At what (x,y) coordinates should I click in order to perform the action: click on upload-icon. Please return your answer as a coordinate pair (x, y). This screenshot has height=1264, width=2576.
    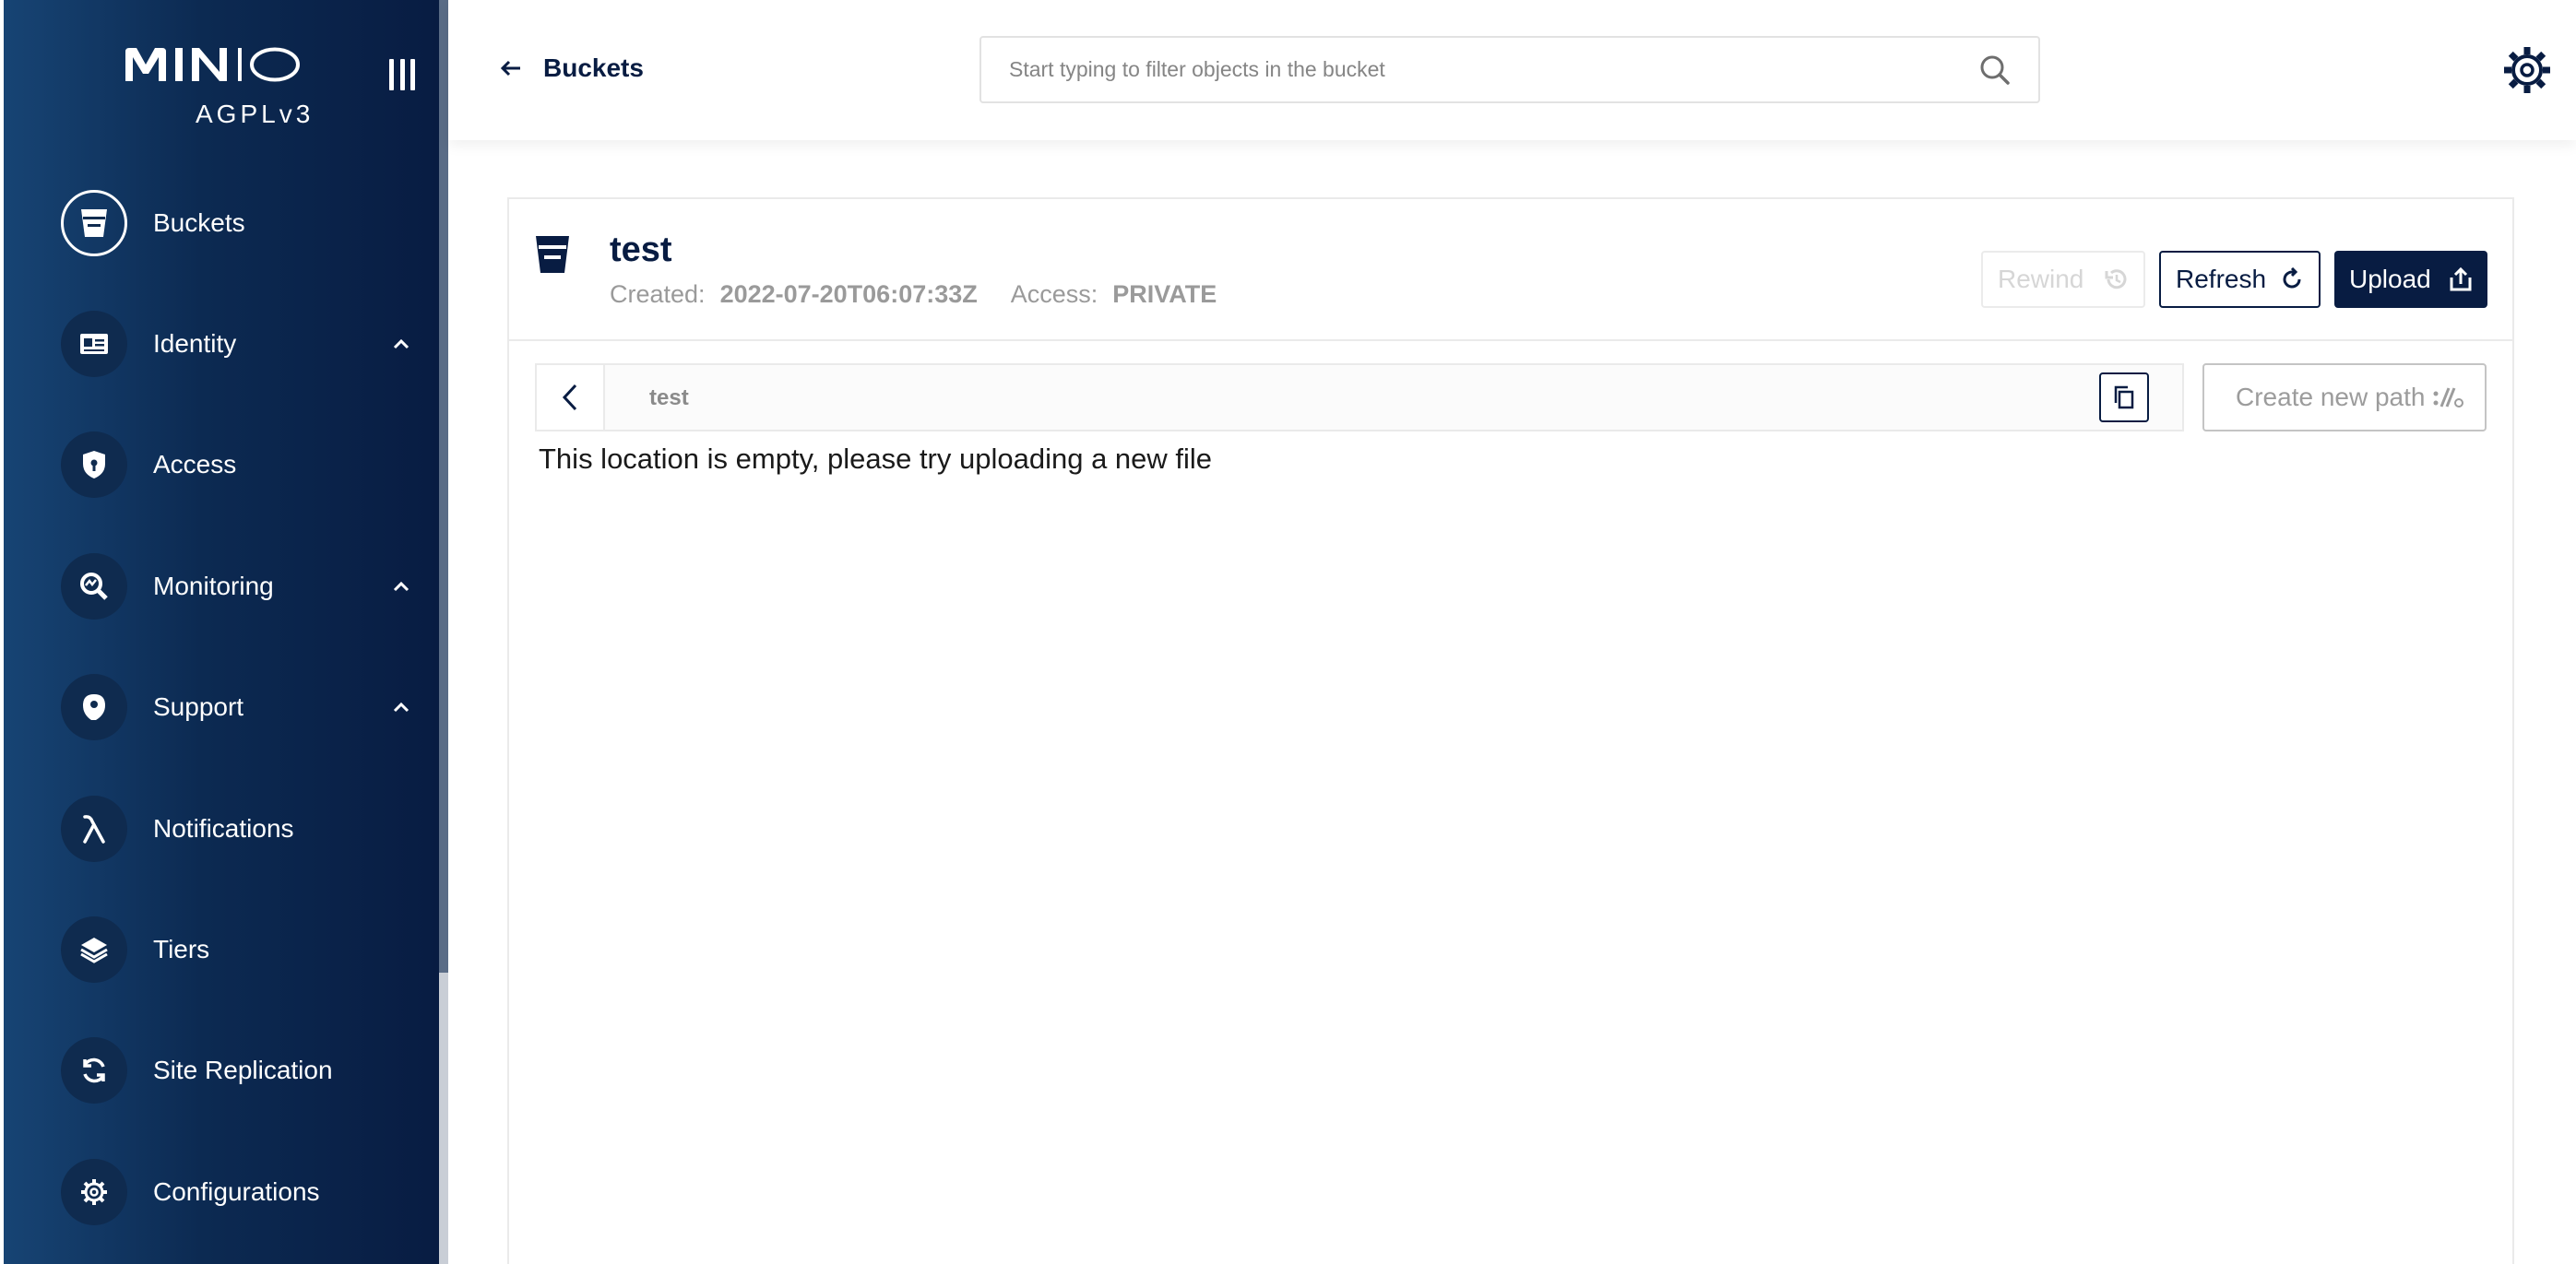
    Looking at the image, I should click on (2461, 278).